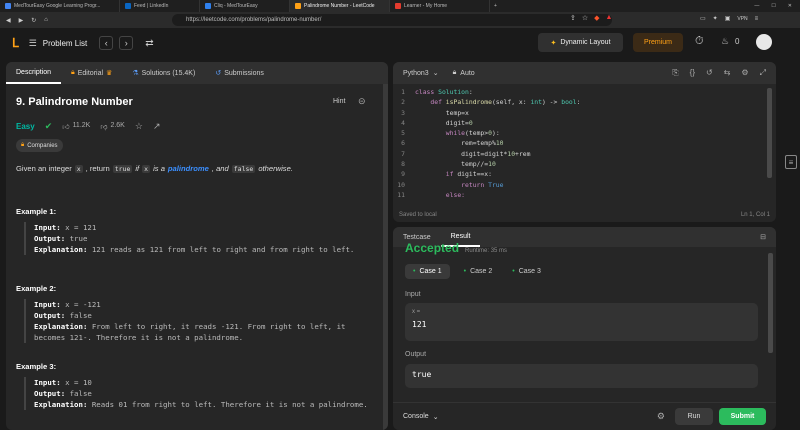  I want to click on browser-tab: Learner - My Home, so click(440, 6).